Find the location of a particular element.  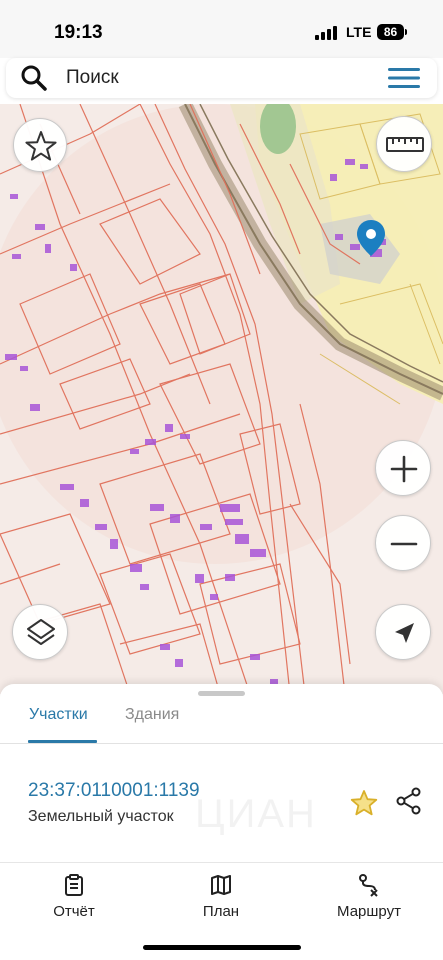

minus-icon is located at coordinates (404, 544).